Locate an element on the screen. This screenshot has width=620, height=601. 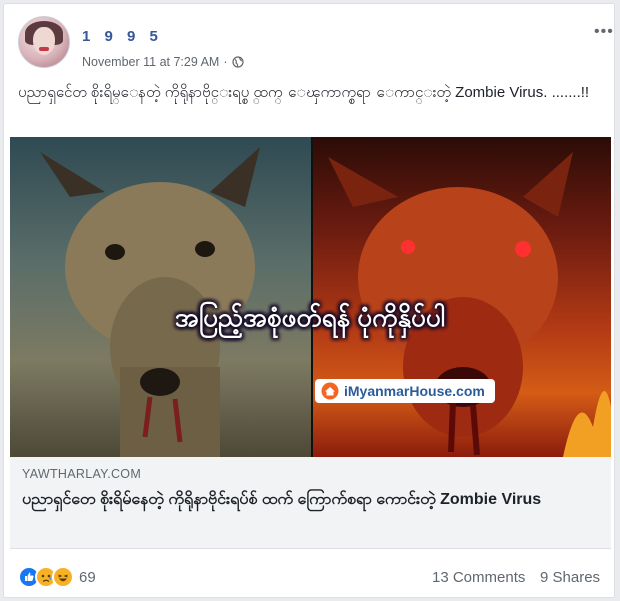
author-name: 1 9 9 5 is located at coordinates (122, 36).